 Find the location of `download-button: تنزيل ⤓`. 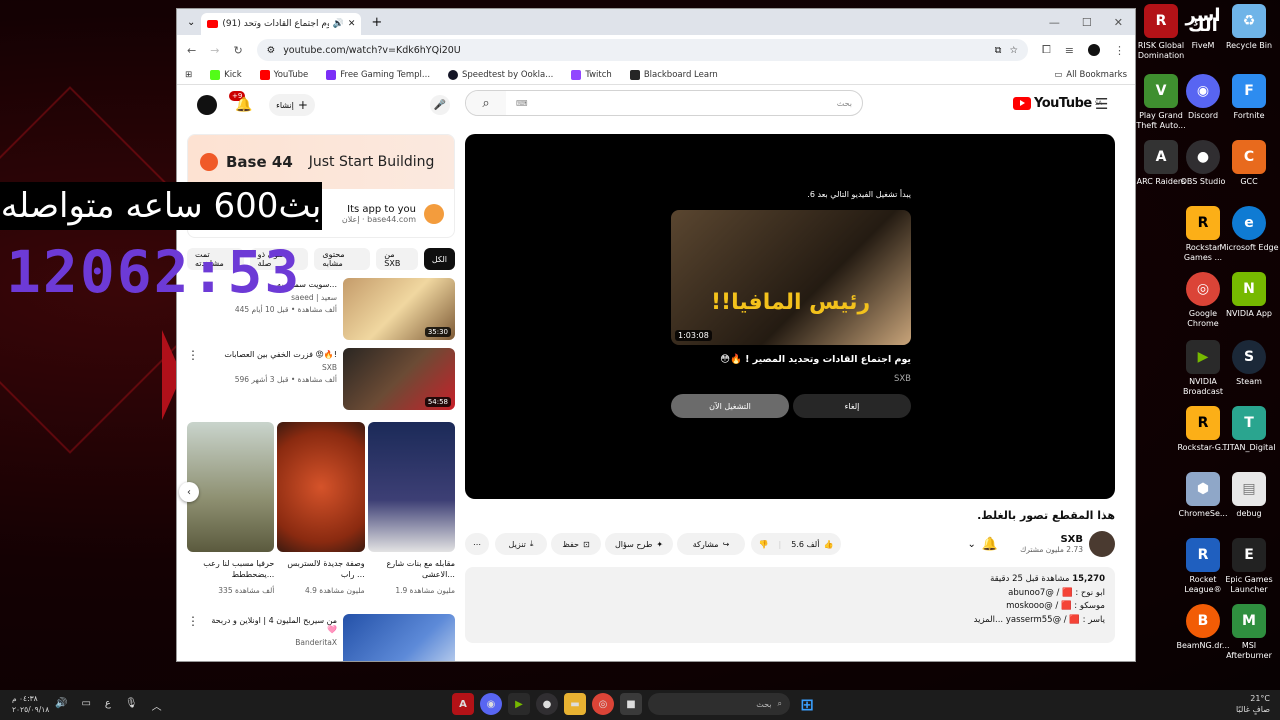

download-button: تنزيل ⤓ is located at coordinates (521, 544).